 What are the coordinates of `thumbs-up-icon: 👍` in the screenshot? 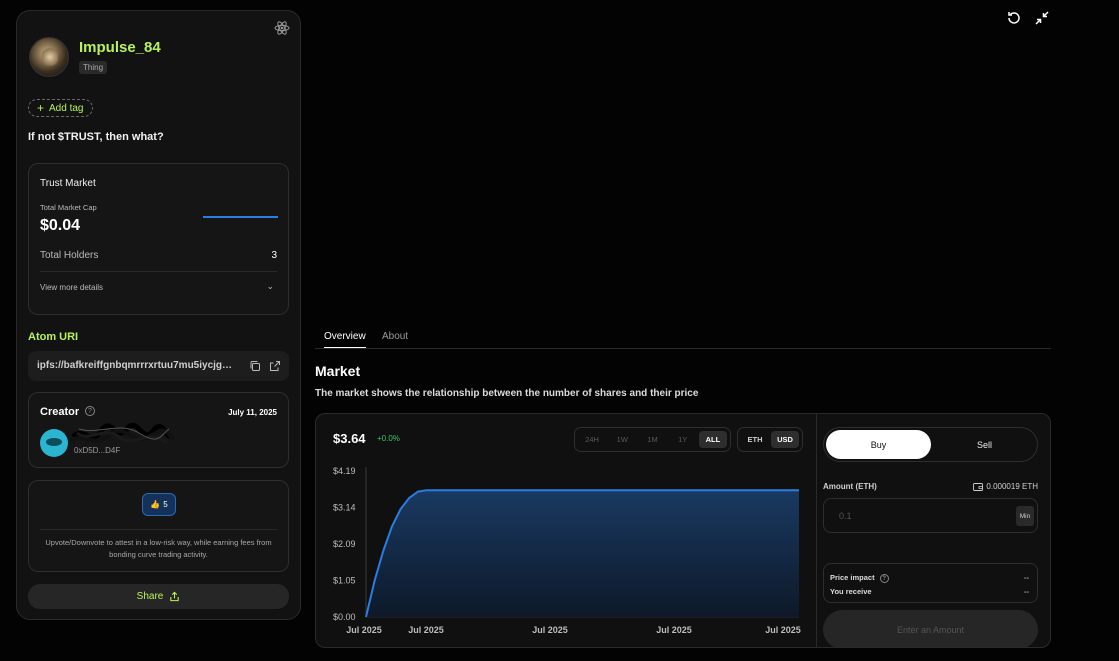 It's located at (155, 504).